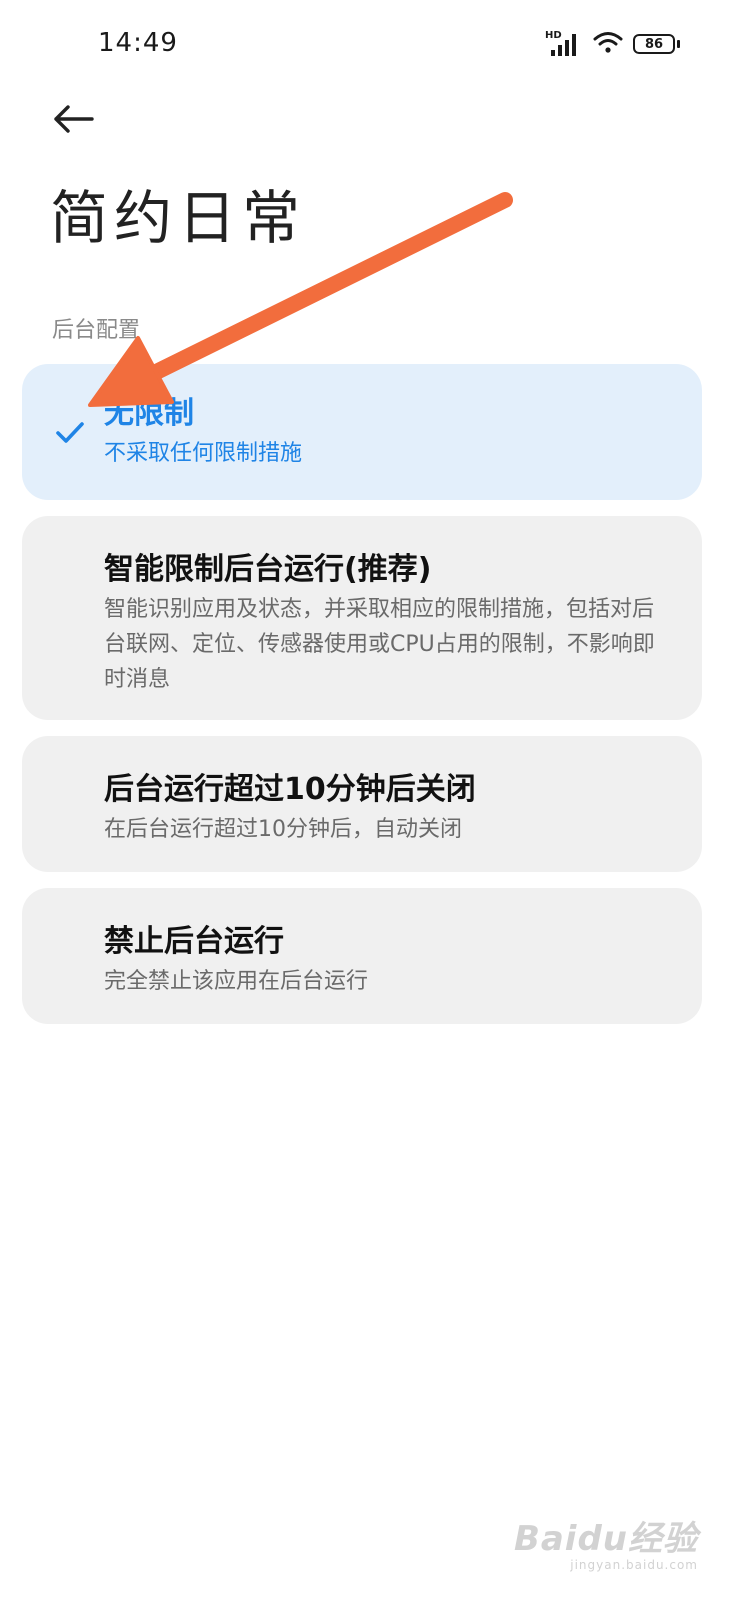 This screenshot has width=738, height=1600. What do you see at coordinates (362, 432) in the screenshot?
I see `option-unrestricted: 无限制 不采取任何限制措施` at bounding box center [362, 432].